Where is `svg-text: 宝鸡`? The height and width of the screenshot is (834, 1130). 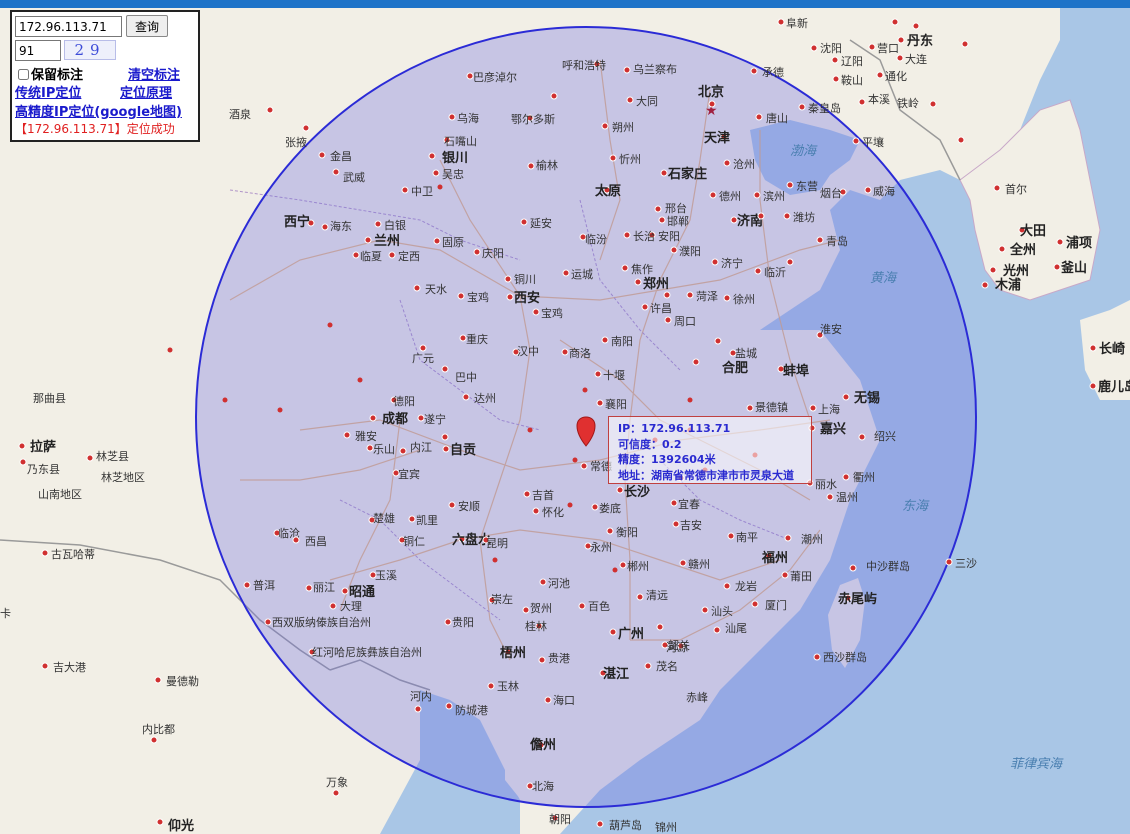
svg-text: 宝鸡 is located at coordinates (552, 313).